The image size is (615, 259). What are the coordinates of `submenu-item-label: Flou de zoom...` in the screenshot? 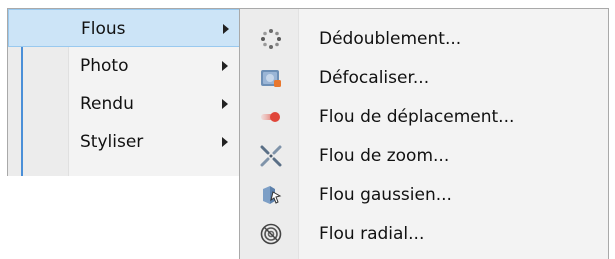 It's located at (384, 156).